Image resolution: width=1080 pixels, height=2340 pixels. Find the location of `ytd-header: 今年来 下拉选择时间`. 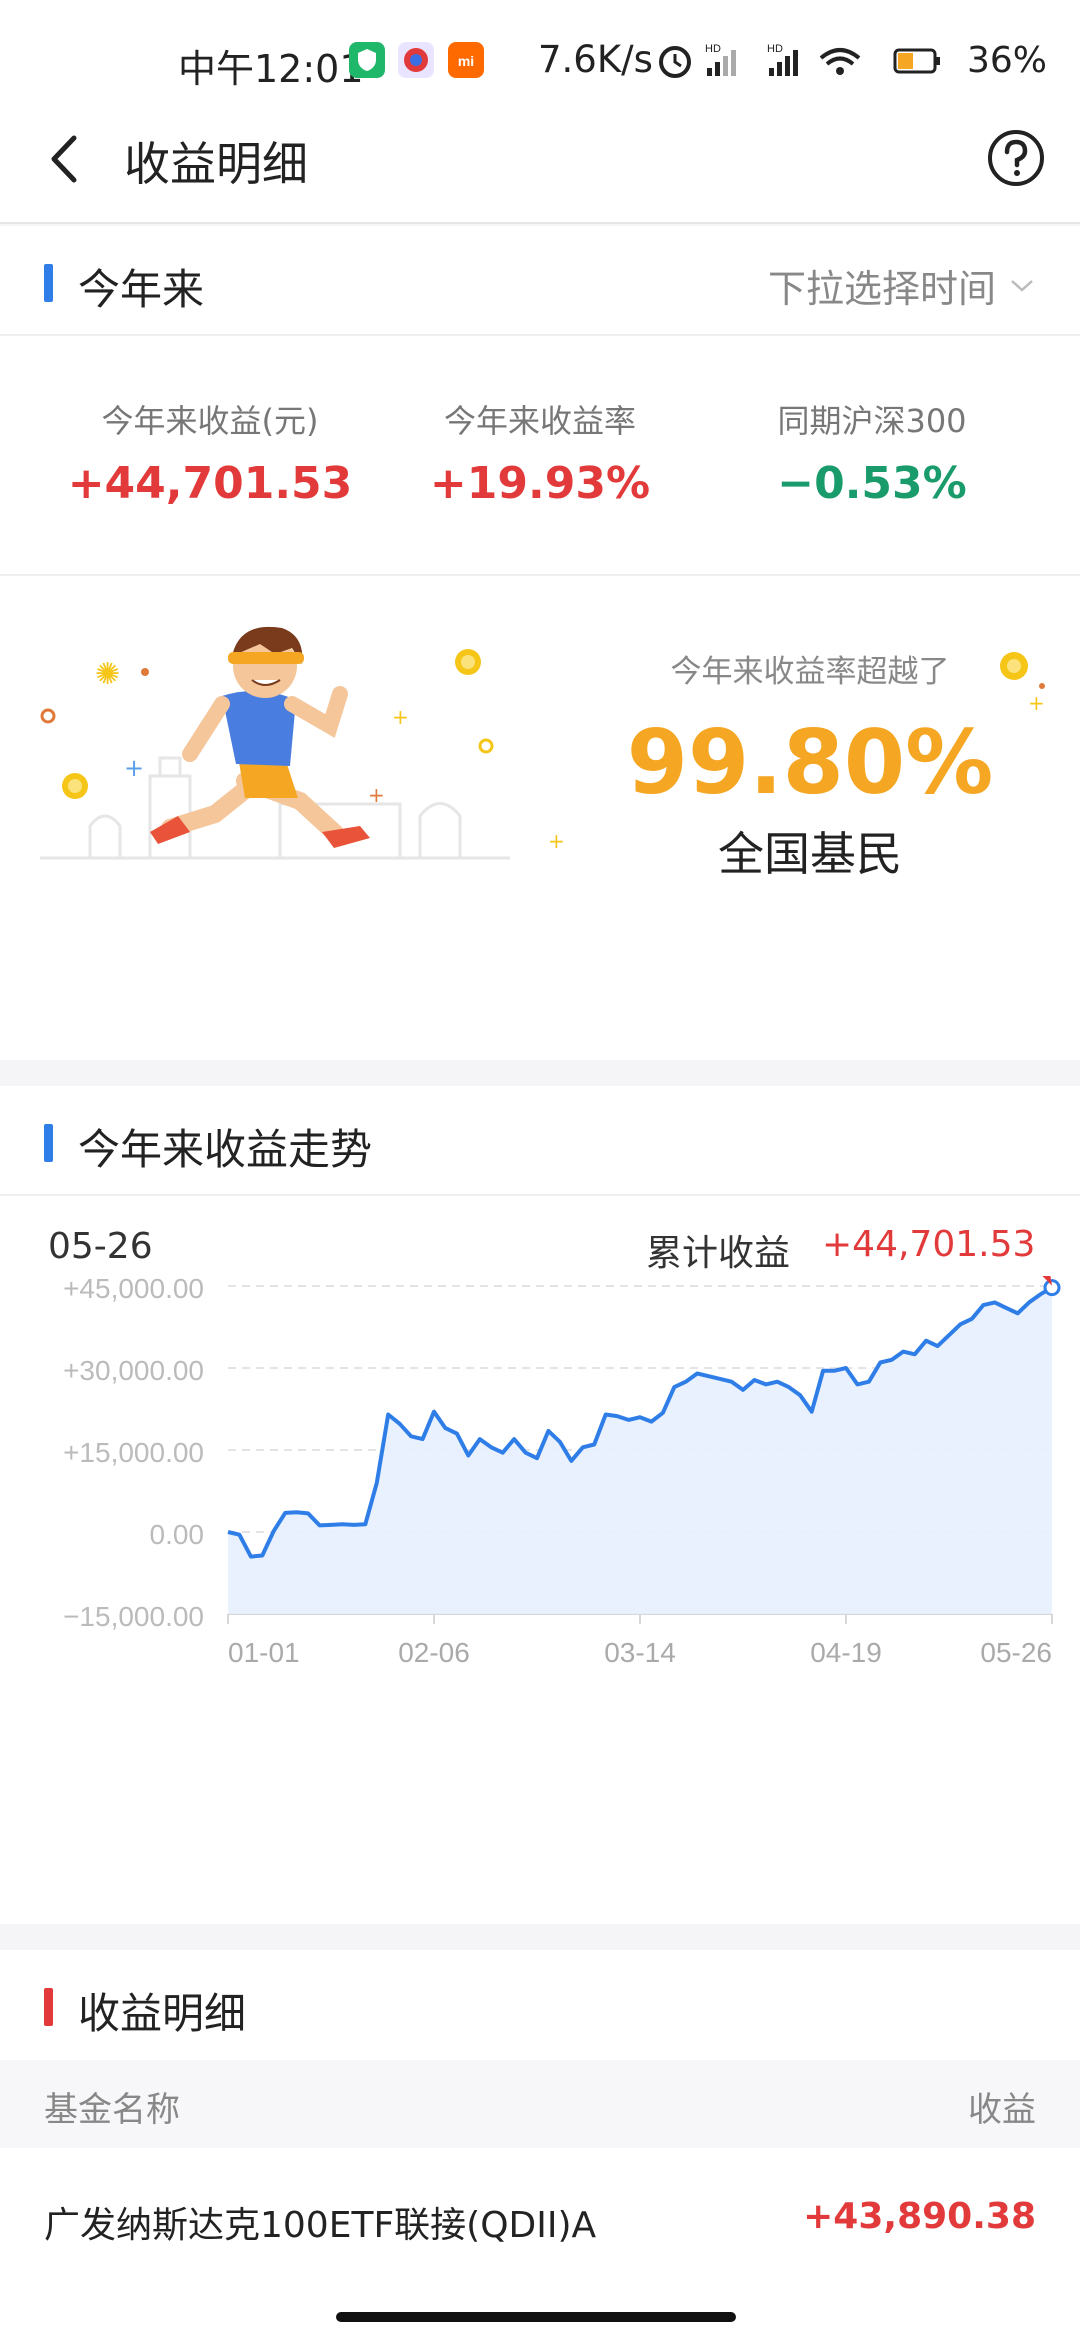

ytd-header: 今年来 下拉选择时间 is located at coordinates (540, 281).